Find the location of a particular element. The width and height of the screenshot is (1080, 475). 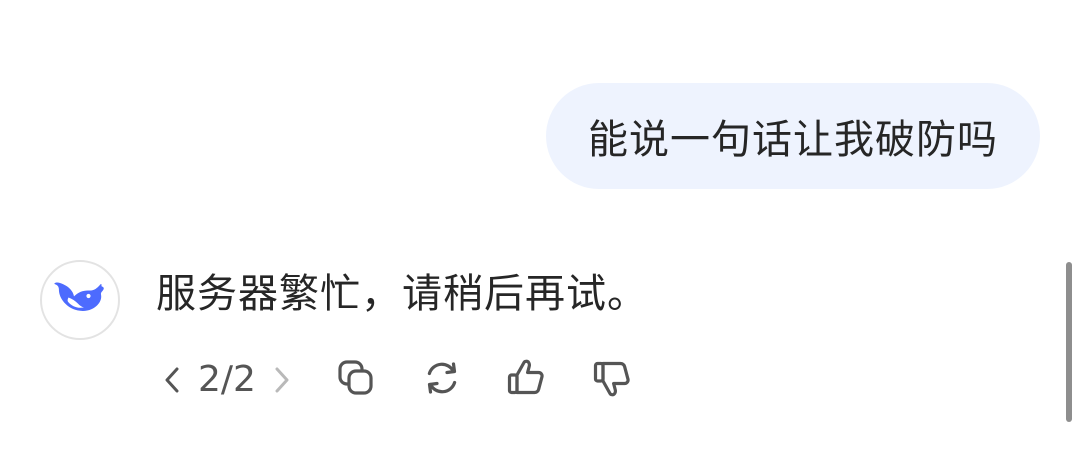

response-pager: 2/2 is located at coordinates (227, 380).